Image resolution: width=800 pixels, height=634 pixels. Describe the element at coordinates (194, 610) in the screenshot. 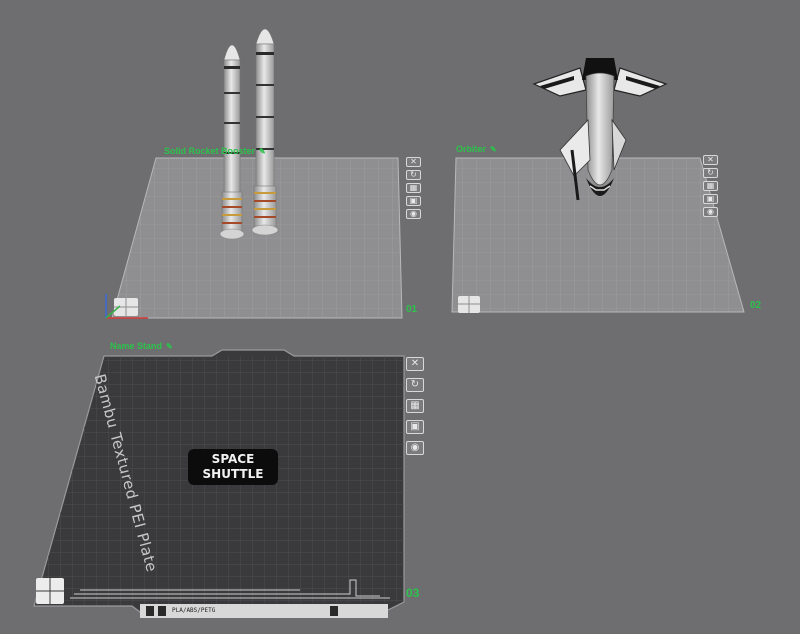

I see `filament-tag: PLA/ABS/PETG` at that location.